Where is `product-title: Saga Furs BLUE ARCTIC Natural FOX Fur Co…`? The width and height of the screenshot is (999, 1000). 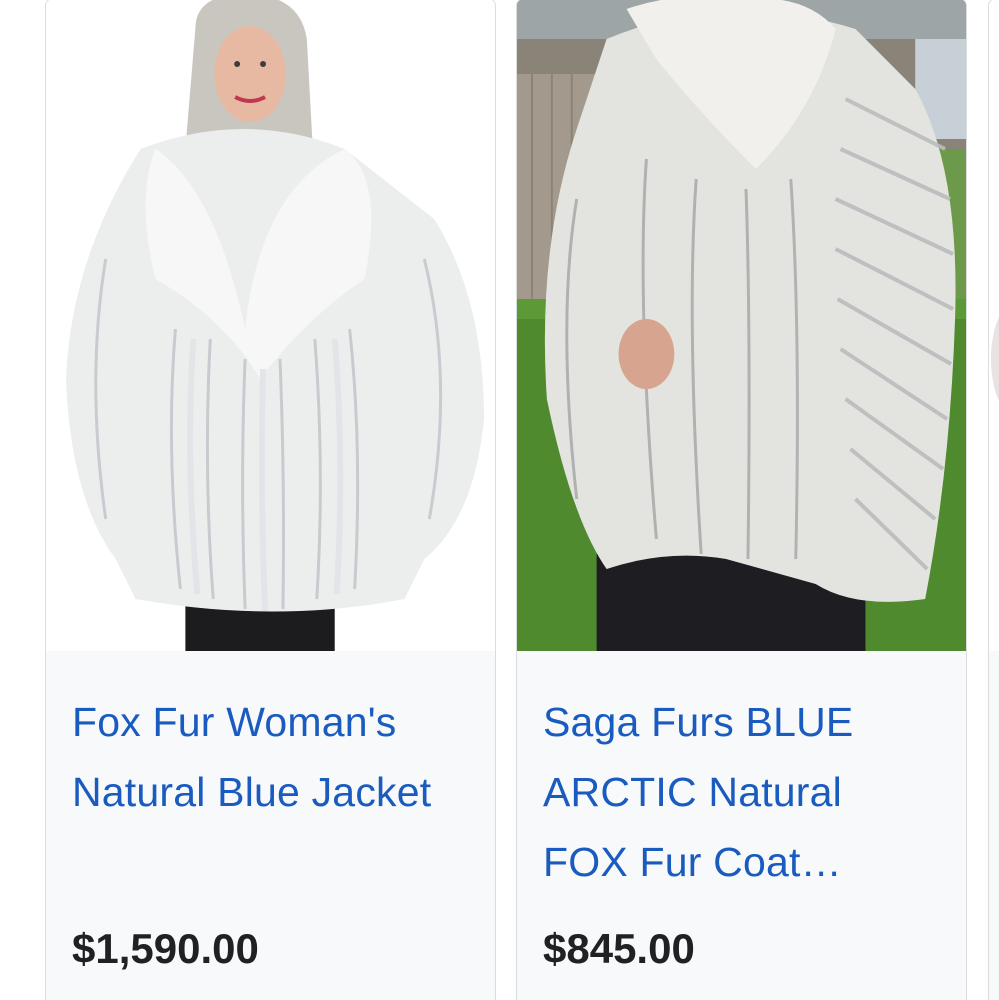
product-title: Saga Furs BLUE ARCTIC Natural FOX Fur Co… is located at coordinates (738, 792).